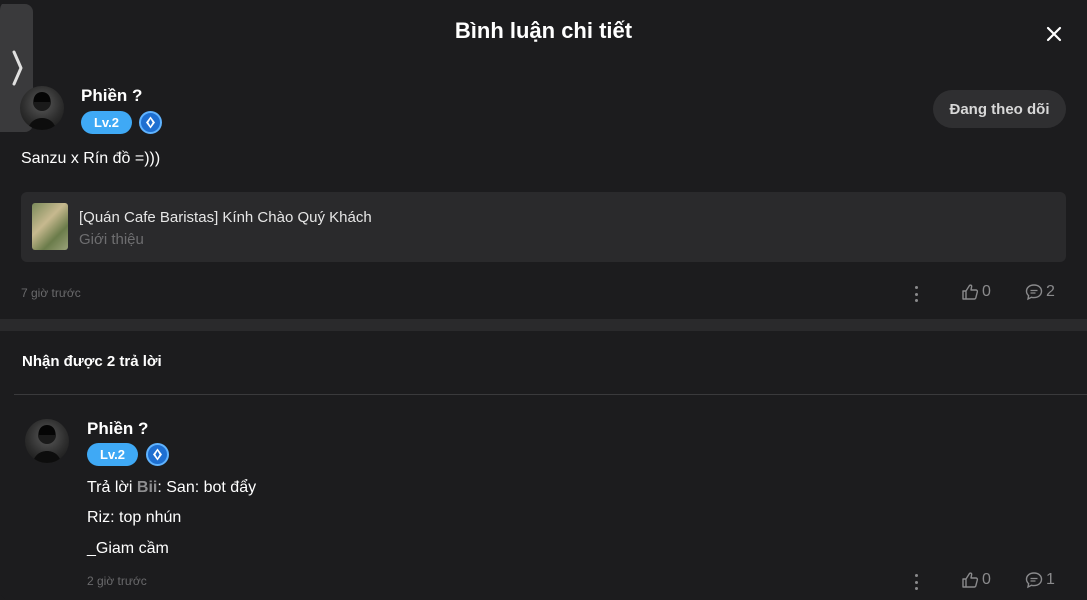  What do you see at coordinates (207, 487) in the screenshot?
I see `reply-line-1-text: : San: bot đẩy` at bounding box center [207, 487].